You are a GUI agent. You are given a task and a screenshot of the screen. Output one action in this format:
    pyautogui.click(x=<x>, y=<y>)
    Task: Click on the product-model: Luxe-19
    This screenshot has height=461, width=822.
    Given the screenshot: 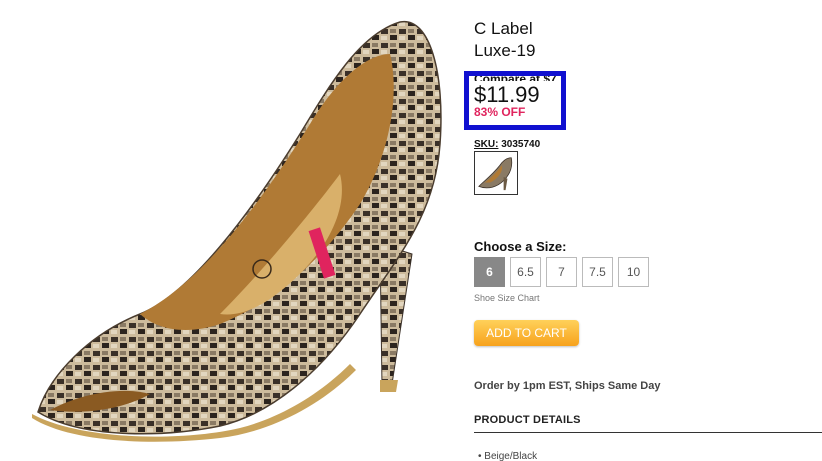 What is the action you would take?
    pyautogui.click(x=505, y=50)
    